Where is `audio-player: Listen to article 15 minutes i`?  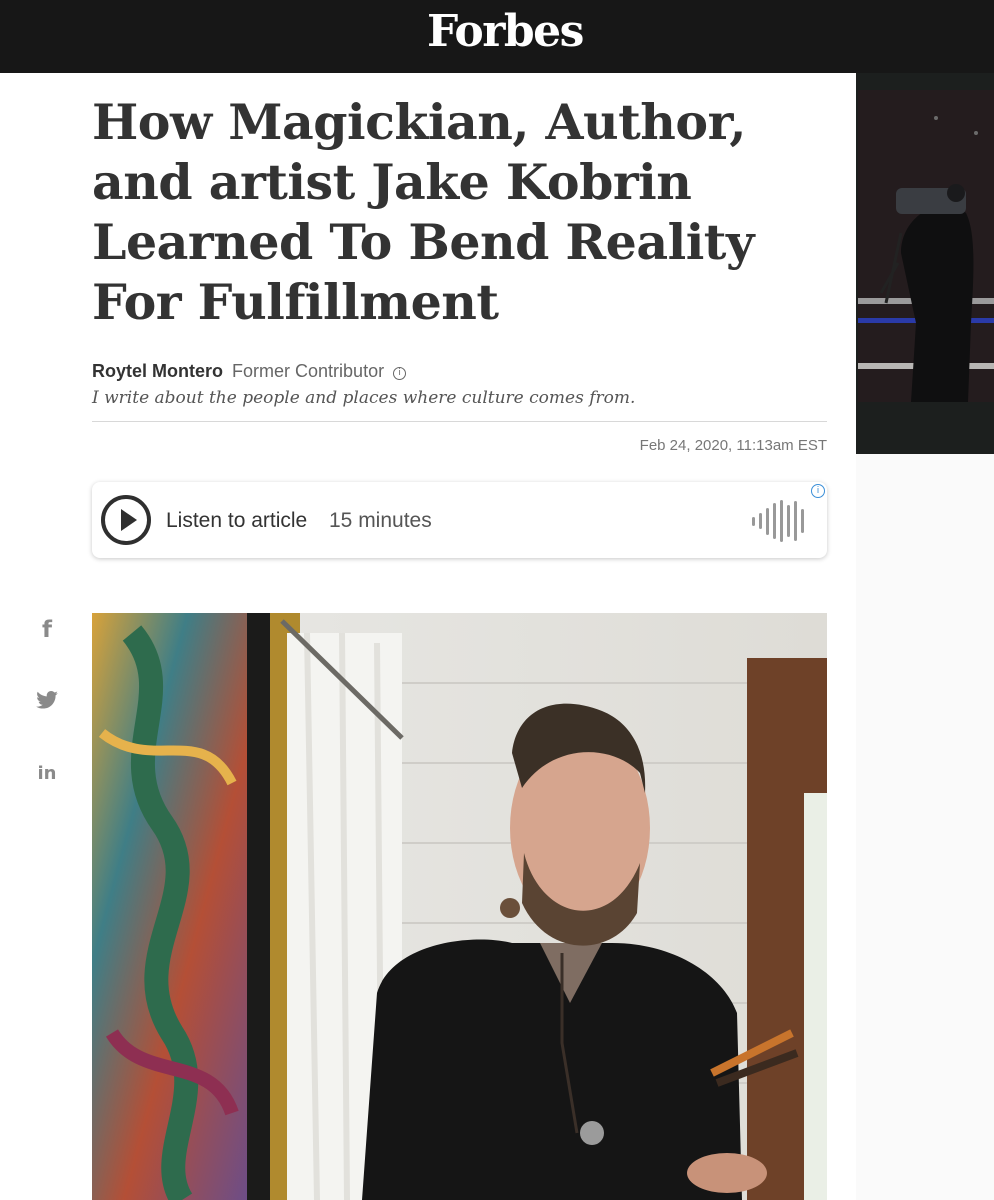 audio-player: Listen to article 15 minutes i is located at coordinates (459, 520).